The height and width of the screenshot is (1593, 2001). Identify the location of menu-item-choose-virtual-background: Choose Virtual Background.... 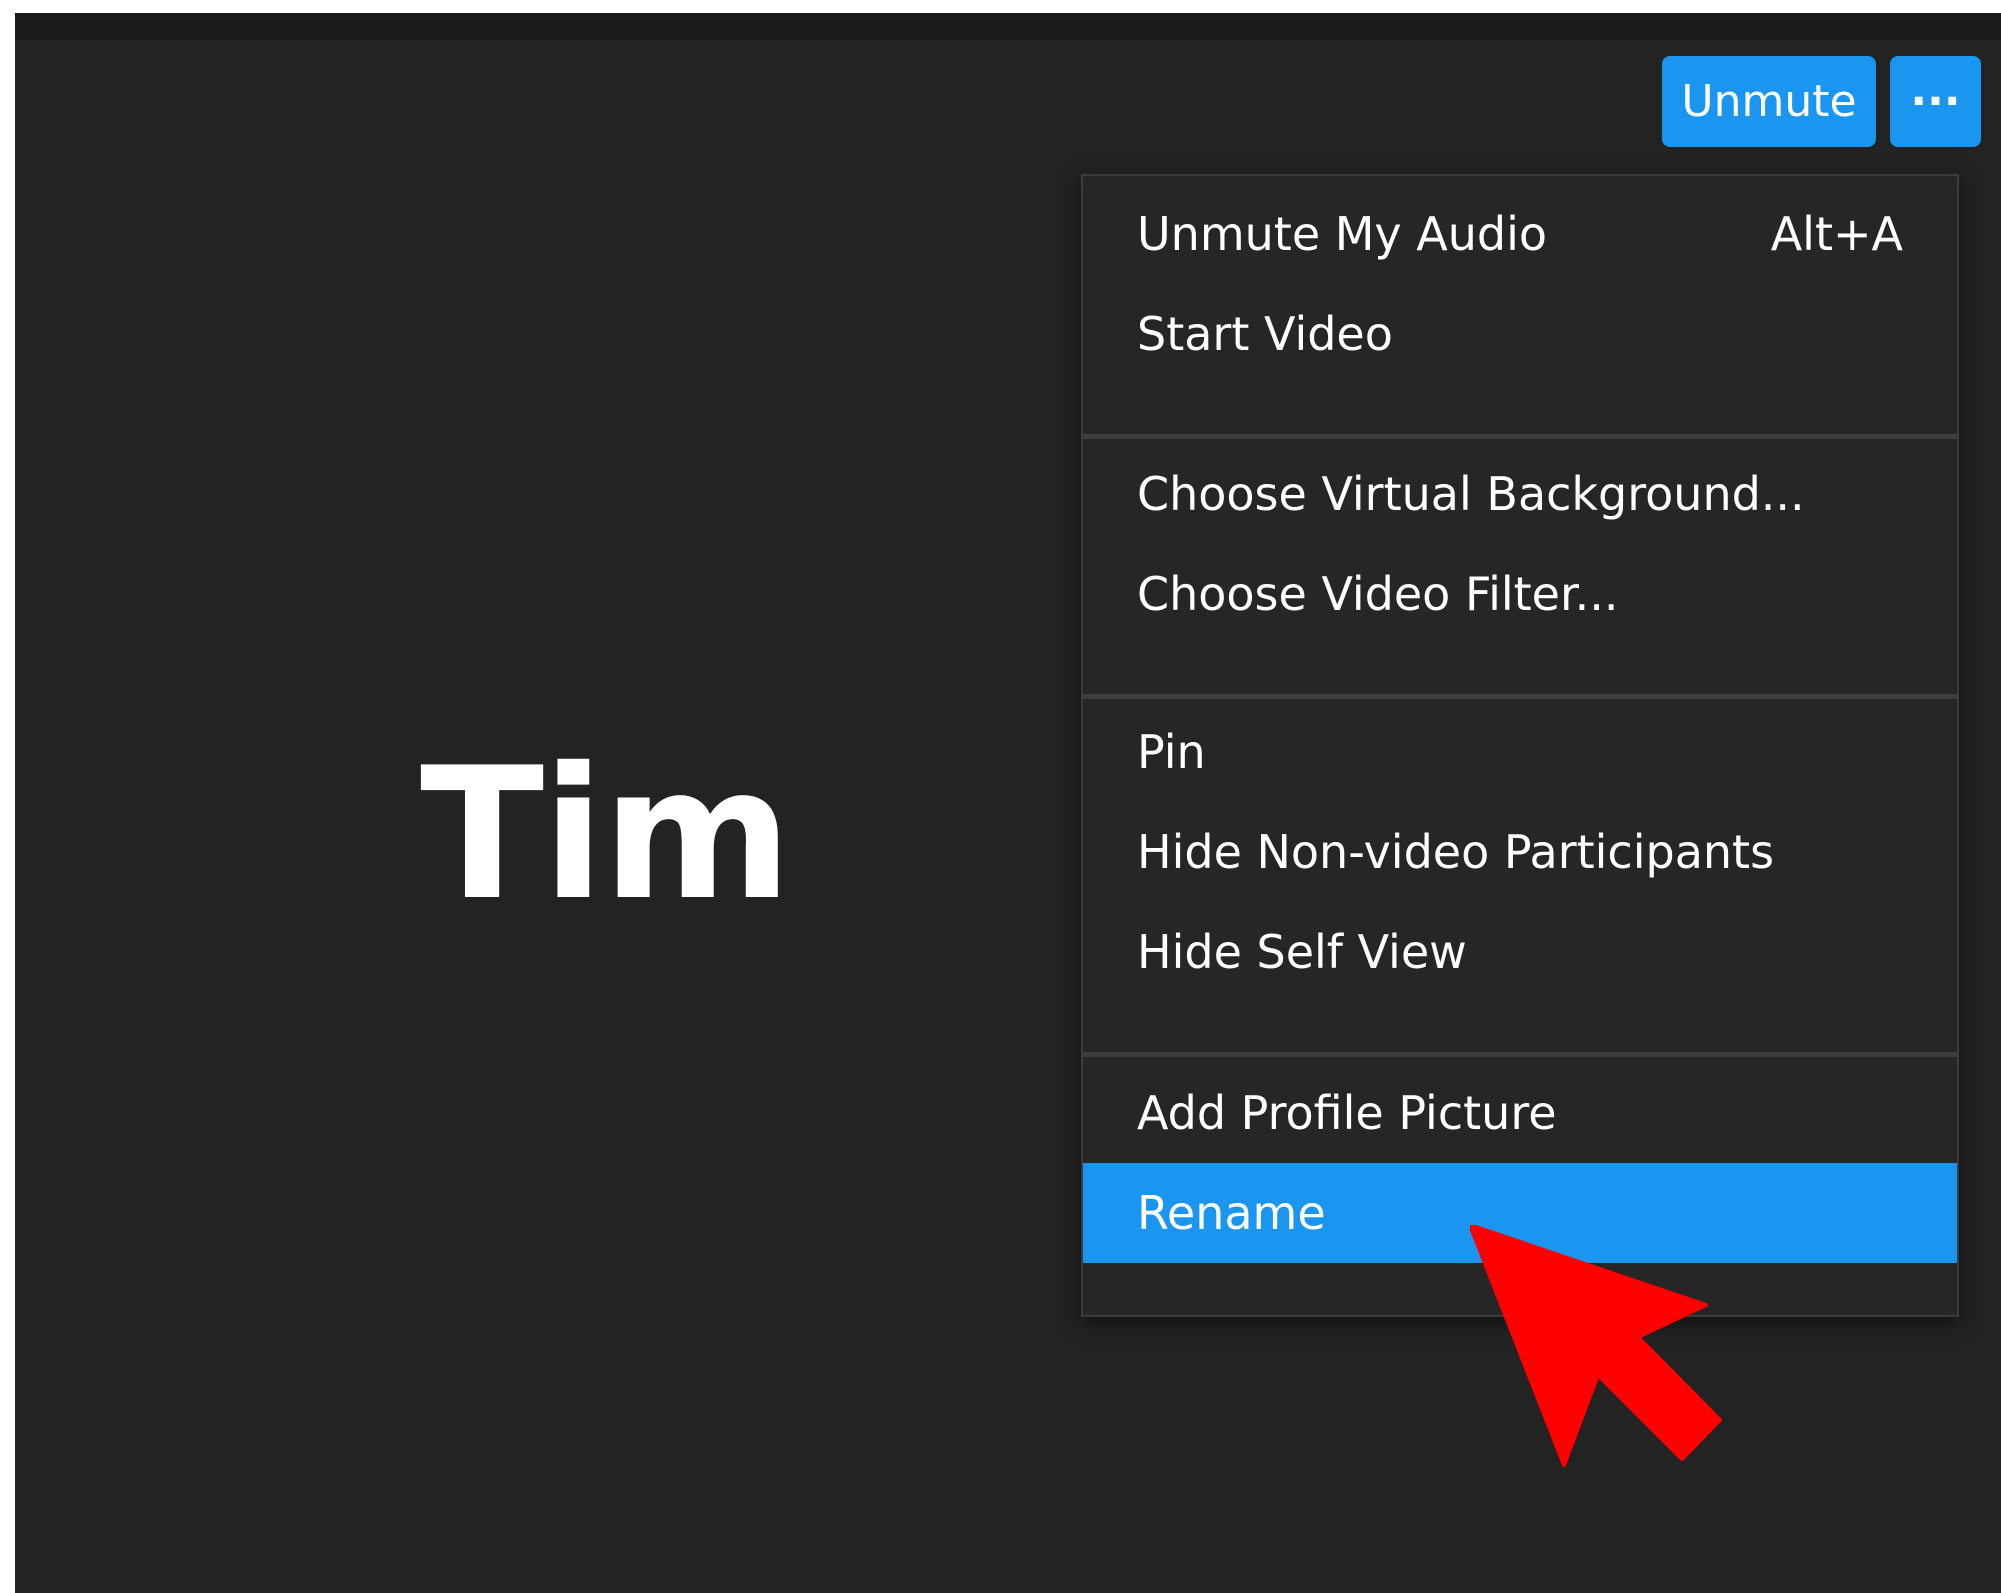
(1520, 494).